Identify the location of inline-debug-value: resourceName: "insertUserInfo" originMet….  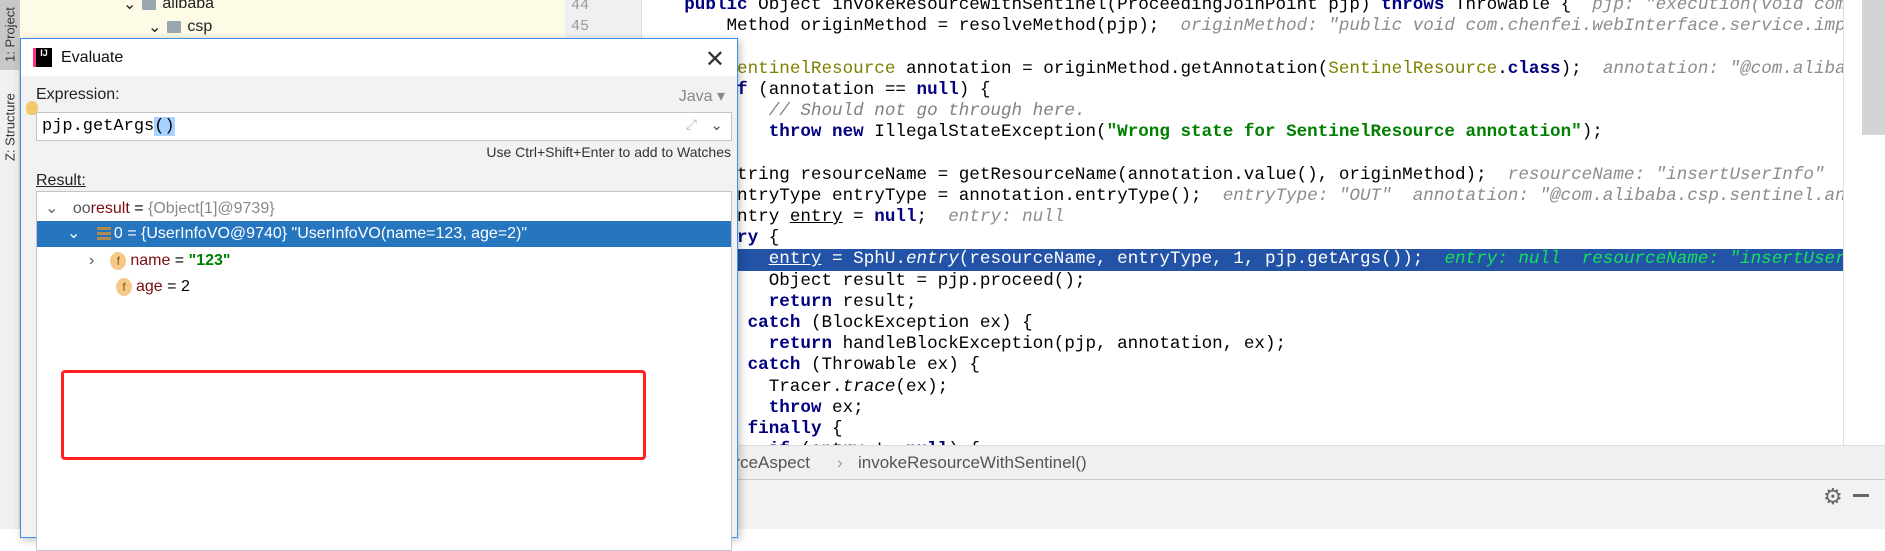
(1666, 174).